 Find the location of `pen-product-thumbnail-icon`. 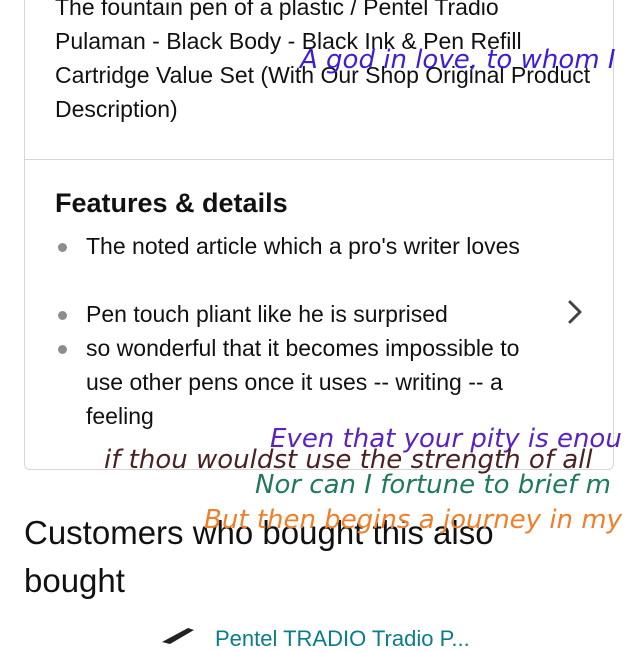

pen-product-thumbnail-icon is located at coordinates (178, 634).